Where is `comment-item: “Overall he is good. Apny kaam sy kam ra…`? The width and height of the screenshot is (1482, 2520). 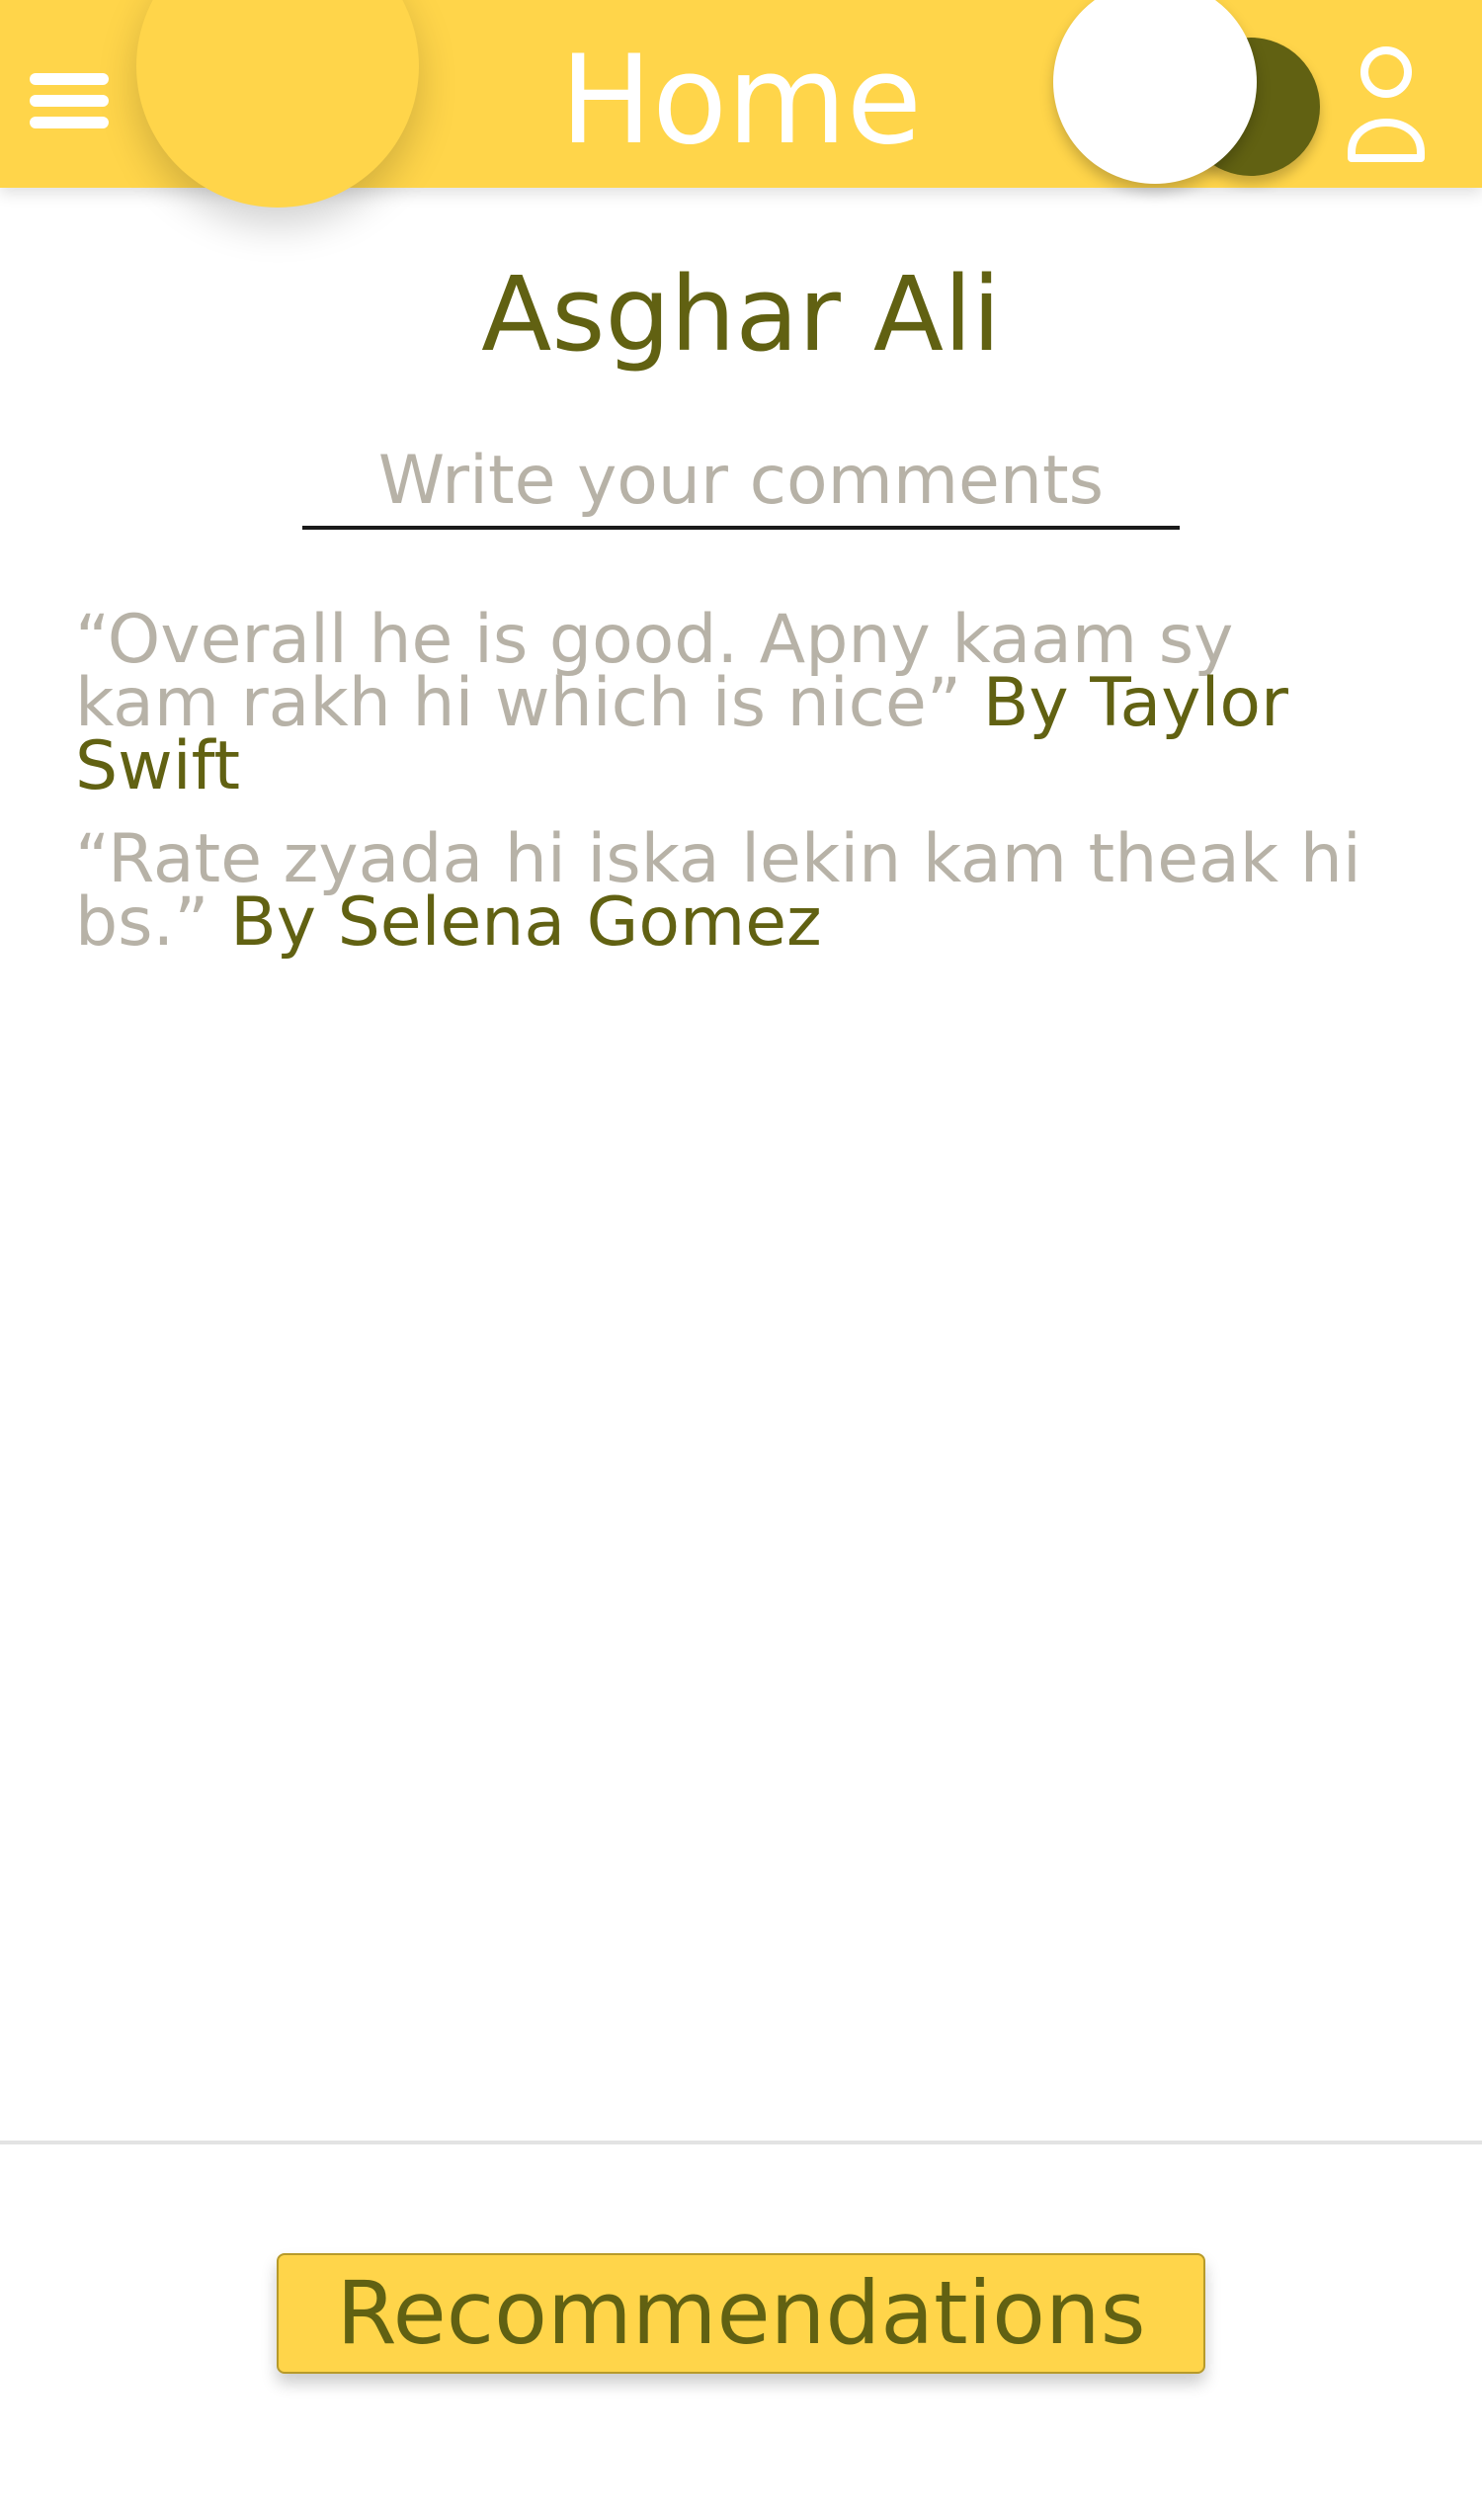 comment-item: “Overall he is good. Apny kaam sy kam ra… is located at coordinates (737, 703).